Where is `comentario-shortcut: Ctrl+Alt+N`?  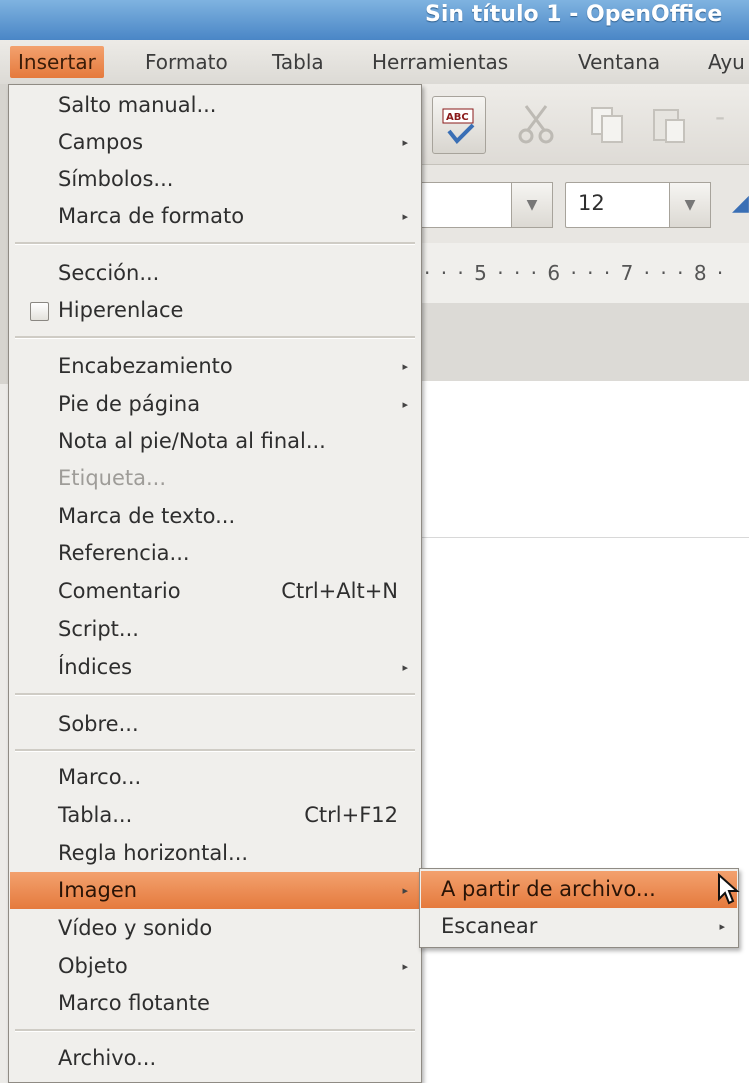 comentario-shortcut: Ctrl+Alt+N is located at coordinates (339, 591).